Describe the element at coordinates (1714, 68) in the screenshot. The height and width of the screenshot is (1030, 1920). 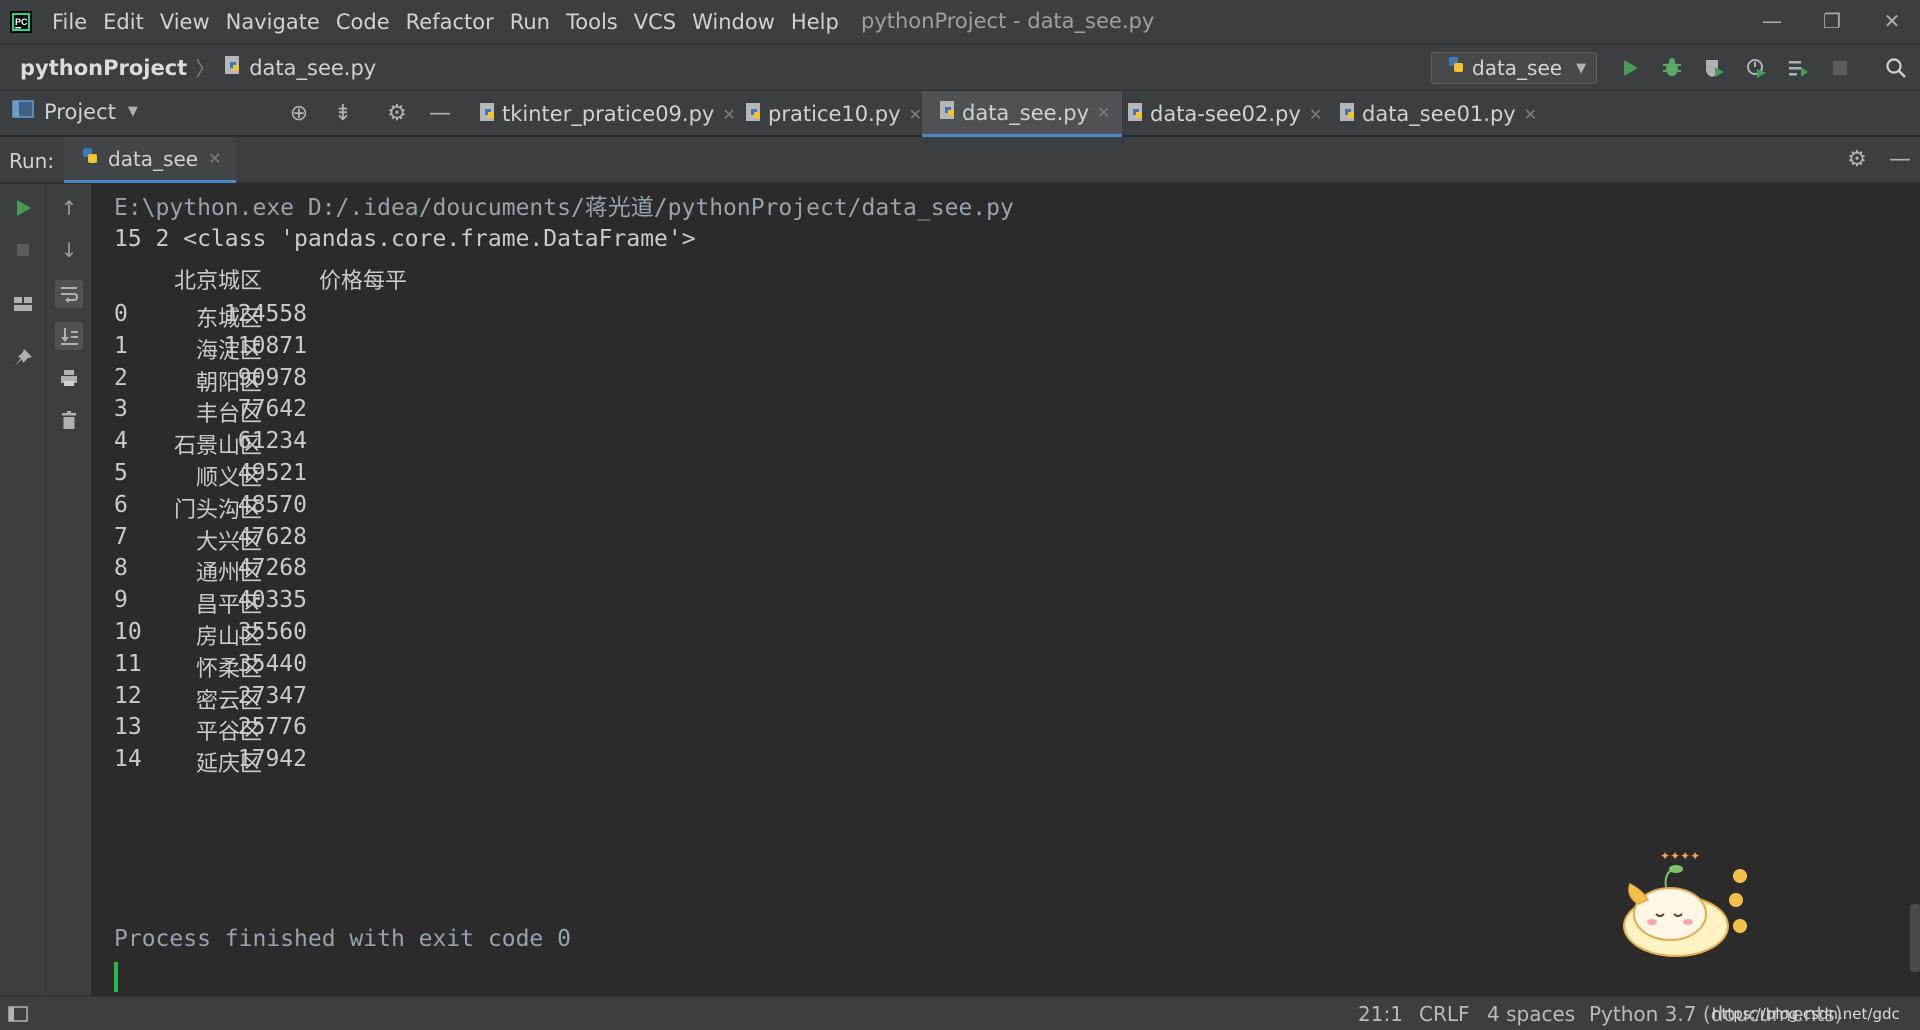
I see `coverage-icon` at that location.